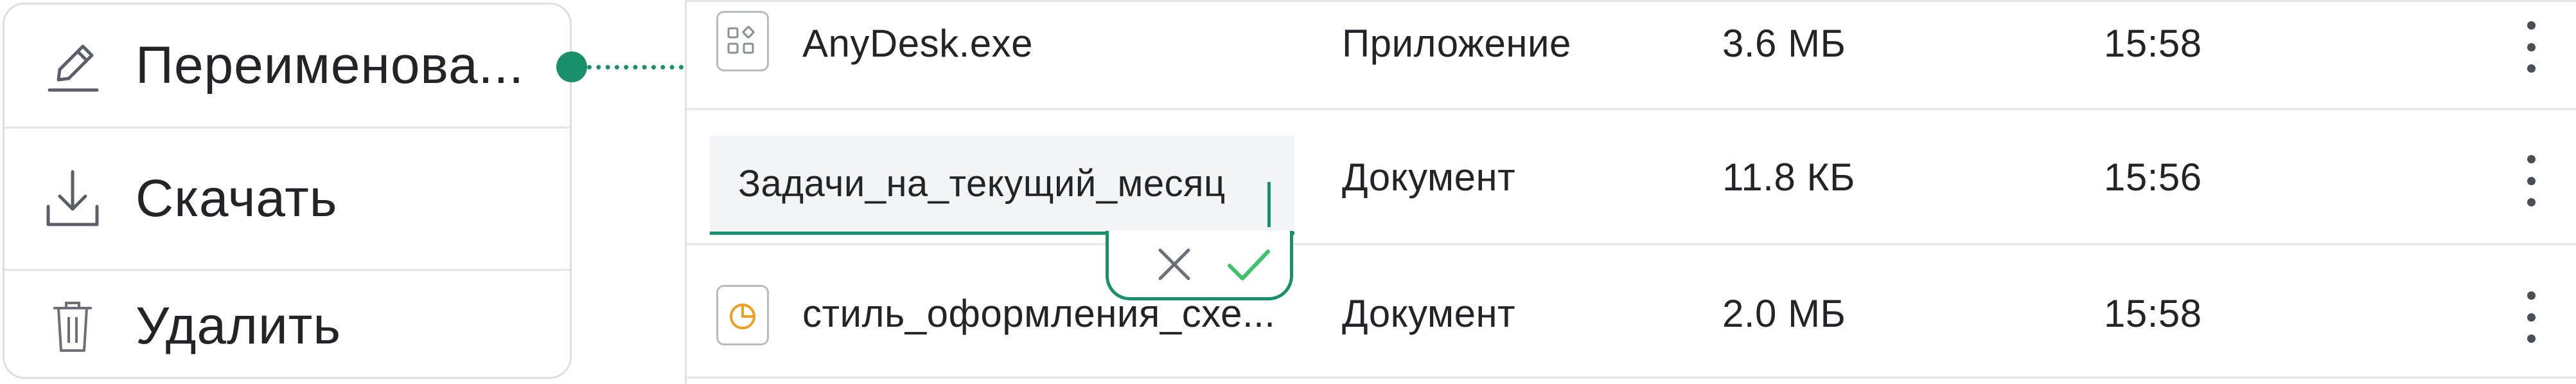 The image size is (2576, 384). I want to click on connector-dot, so click(571, 66).